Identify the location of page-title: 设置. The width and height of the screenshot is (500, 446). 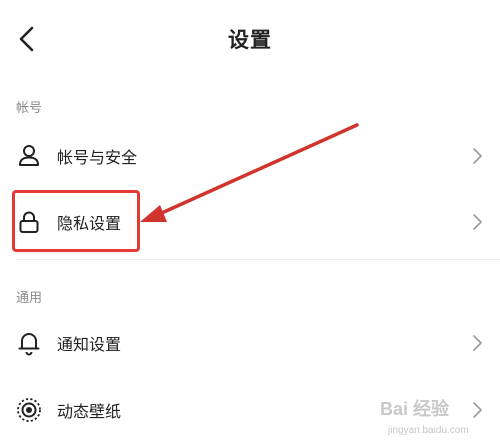
(250, 40).